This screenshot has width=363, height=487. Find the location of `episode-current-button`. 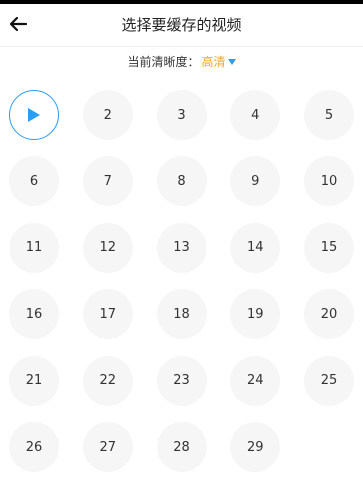

episode-current-button is located at coordinates (34, 115).